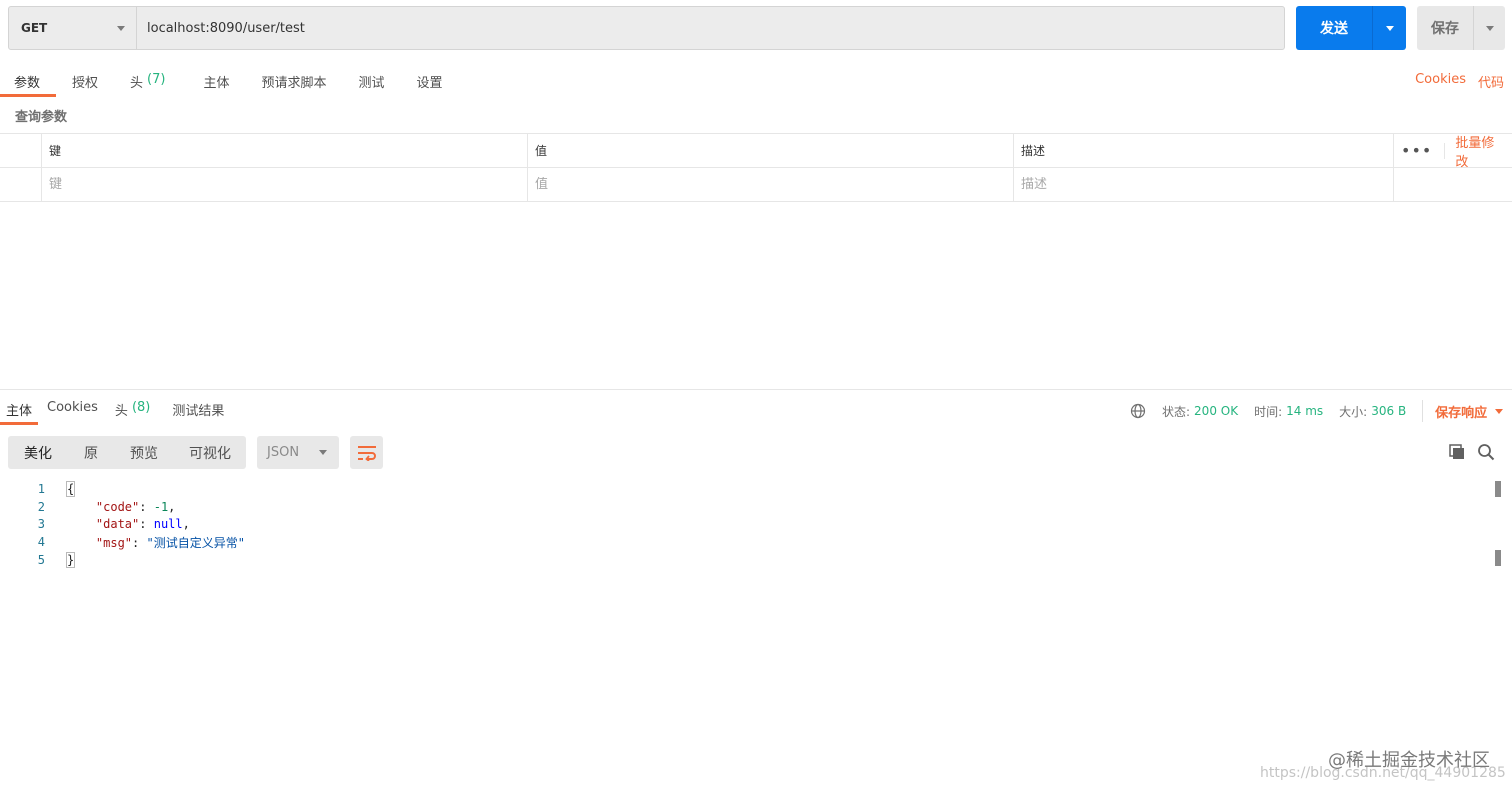 Image resolution: width=1512 pixels, height=791 pixels. What do you see at coordinates (1445, 28) in the screenshot?
I see `save-button-label: 保存` at bounding box center [1445, 28].